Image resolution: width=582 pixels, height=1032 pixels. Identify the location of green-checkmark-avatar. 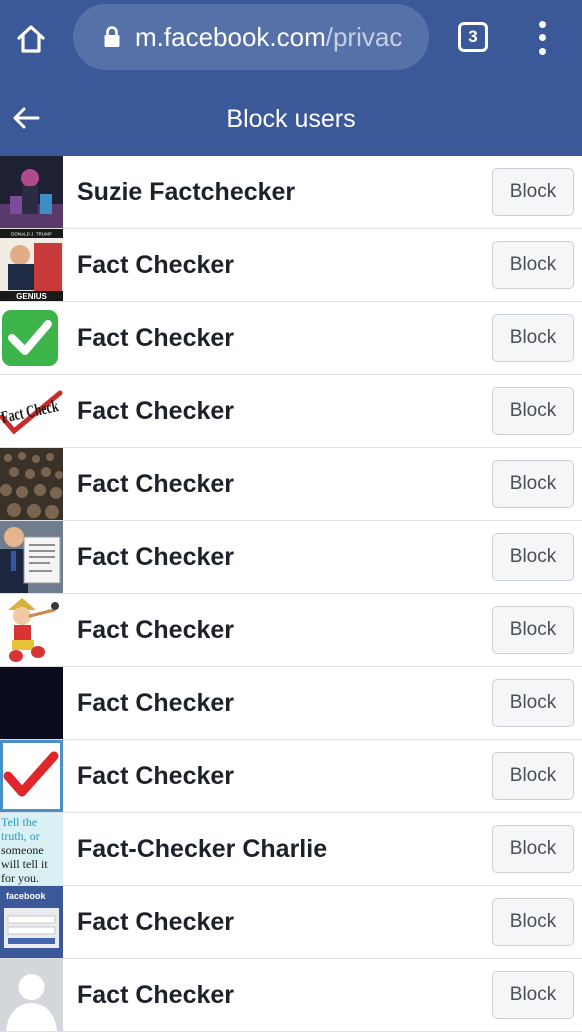
(31, 338).